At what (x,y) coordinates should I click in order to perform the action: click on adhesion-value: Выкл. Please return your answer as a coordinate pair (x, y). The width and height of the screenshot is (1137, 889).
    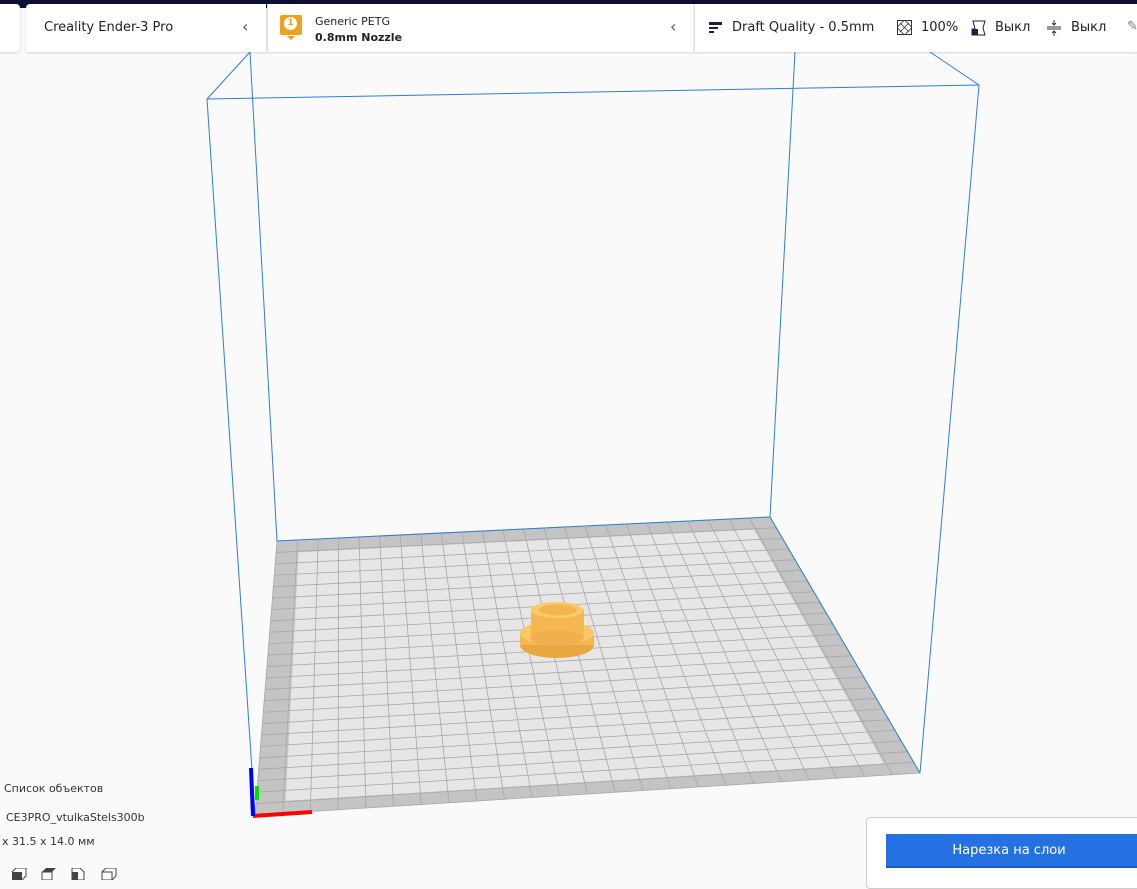
    Looking at the image, I should click on (1089, 27).